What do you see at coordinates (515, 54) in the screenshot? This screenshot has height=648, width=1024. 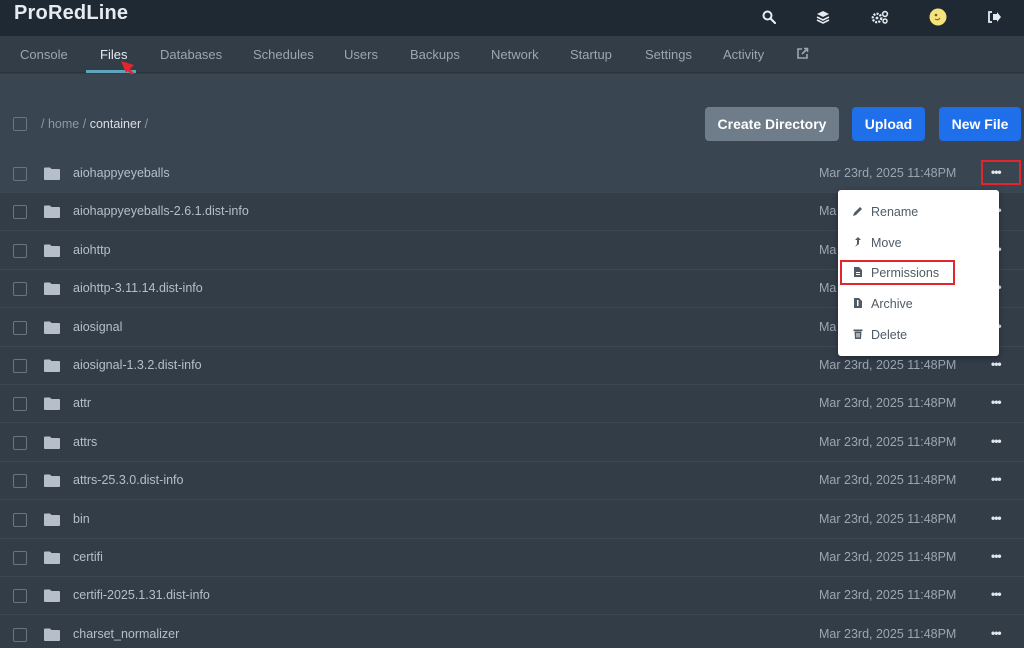 I see `tab-network: Network` at bounding box center [515, 54].